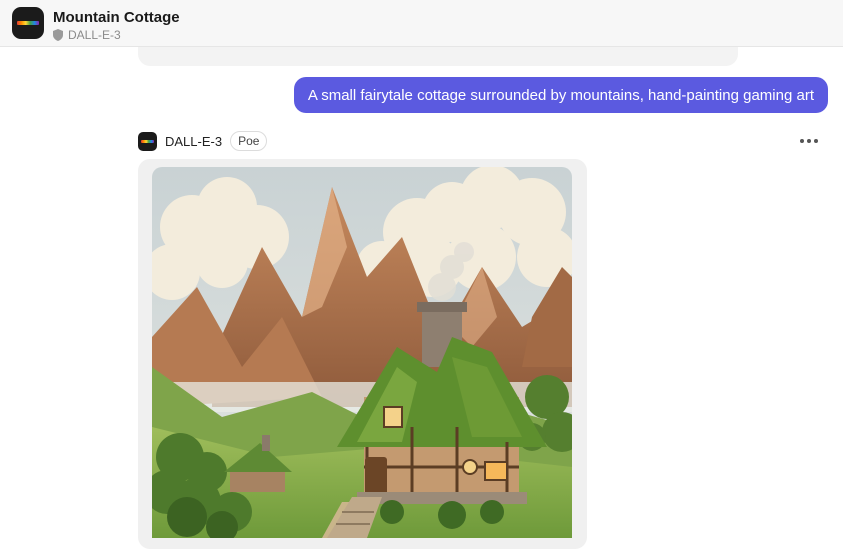  I want to click on chat-title: Mountain Cottage, so click(116, 17).